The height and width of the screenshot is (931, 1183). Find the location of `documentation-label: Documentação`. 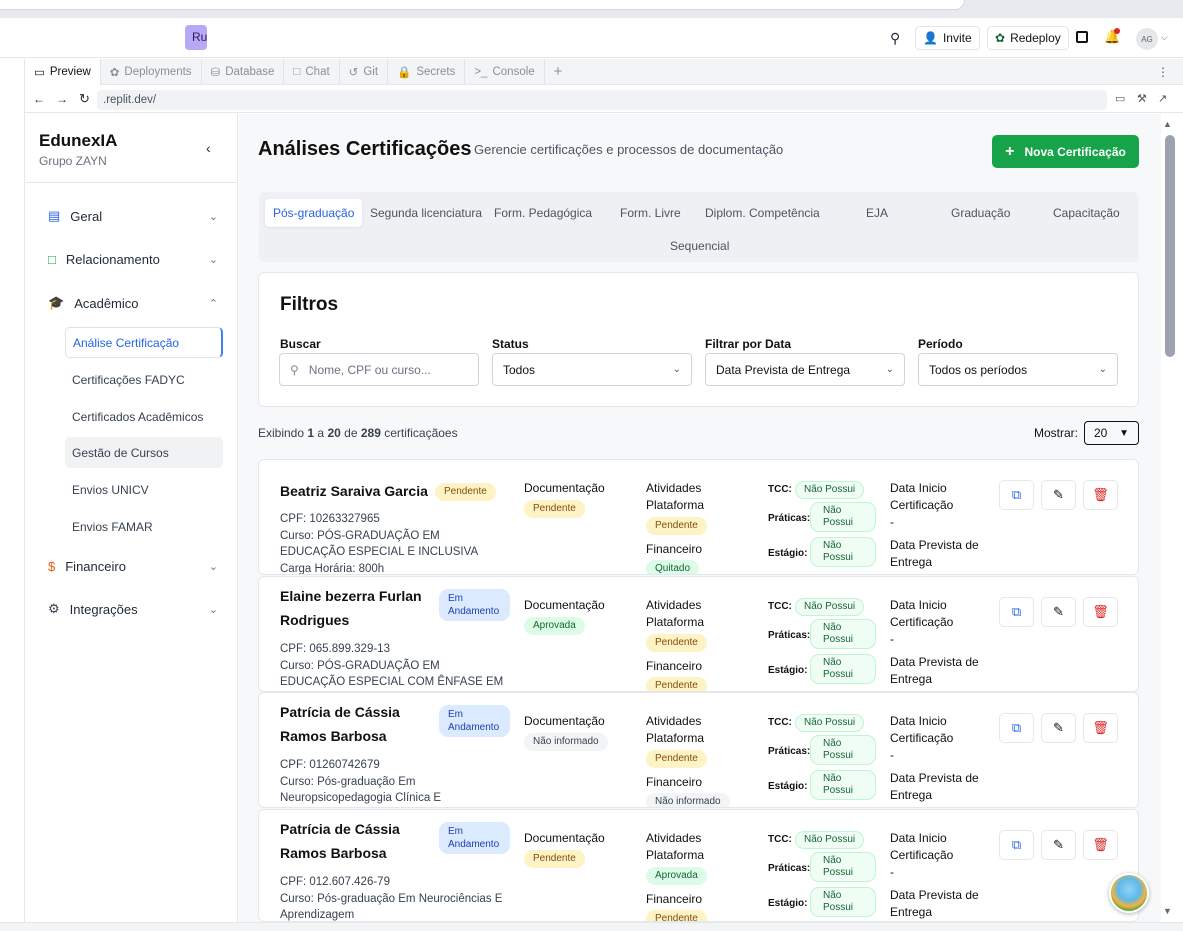

documentation-label: Documentação is located at coordinates (564, 838).